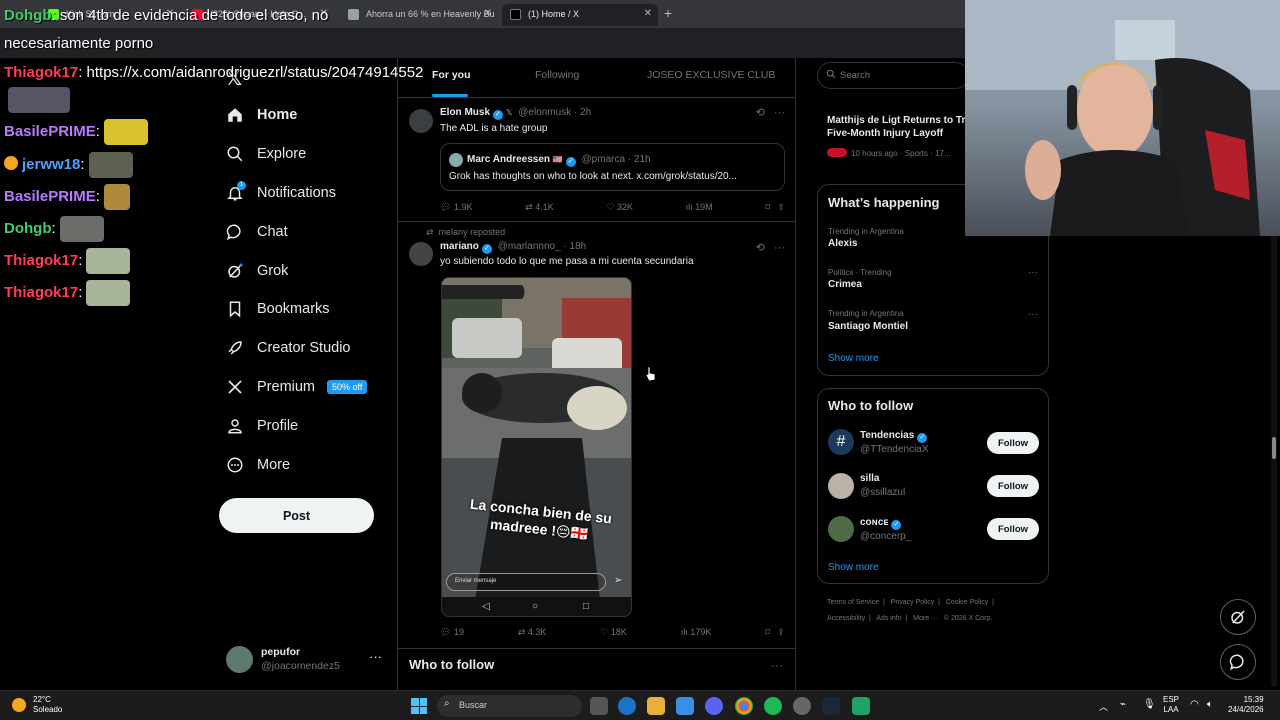  Describe the element at coordinates (627, 706) in the screenshot. I see `edge-icon` at that location.